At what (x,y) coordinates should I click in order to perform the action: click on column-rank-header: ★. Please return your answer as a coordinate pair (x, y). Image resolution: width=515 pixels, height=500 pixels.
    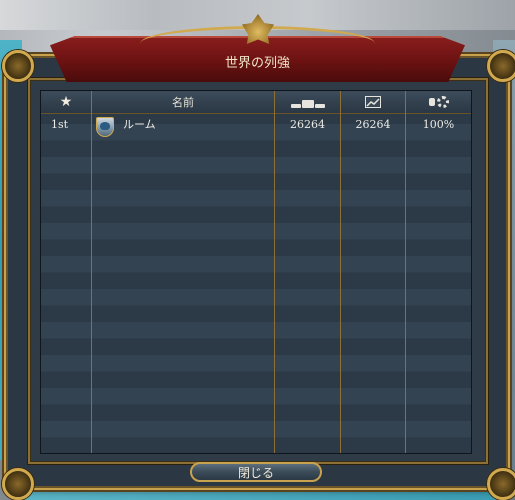
    Looking at the image, I should click on (66, 102).